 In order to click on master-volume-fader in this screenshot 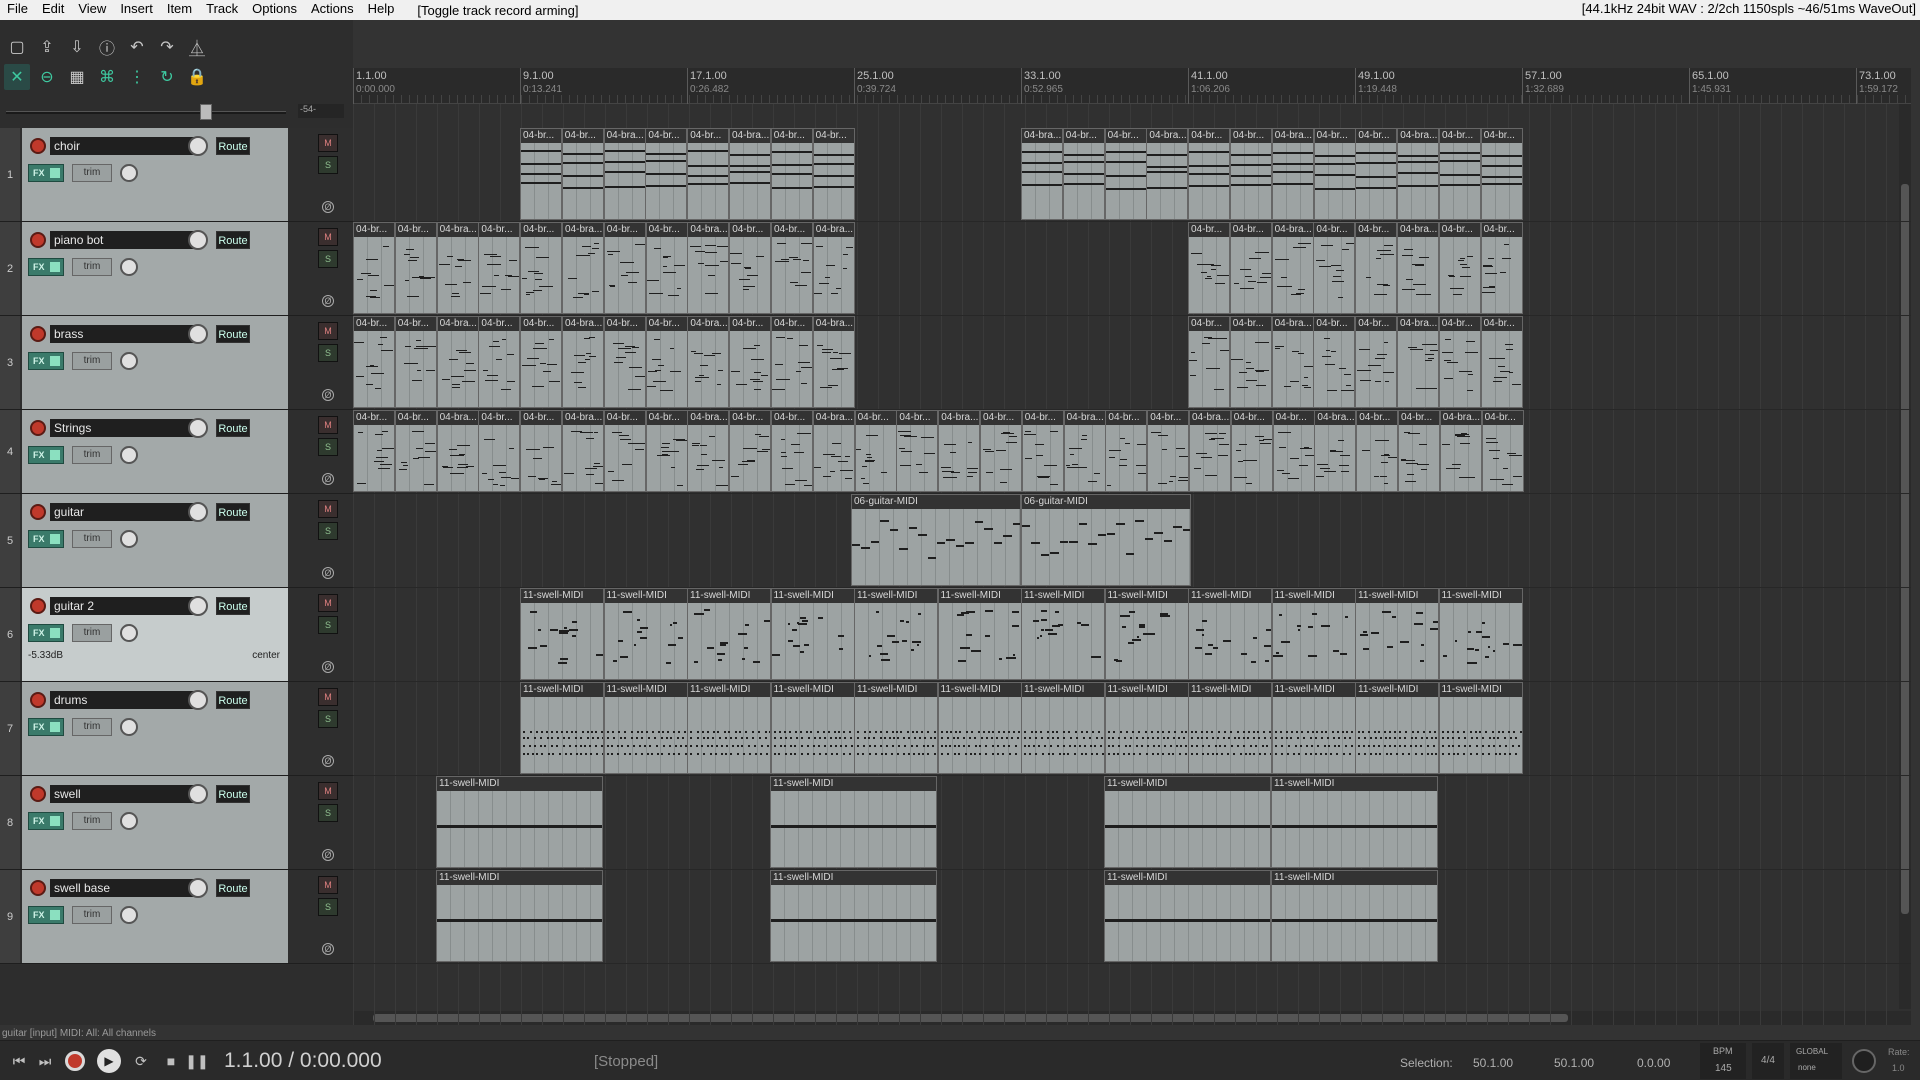, I will do `click(146, 112)`.